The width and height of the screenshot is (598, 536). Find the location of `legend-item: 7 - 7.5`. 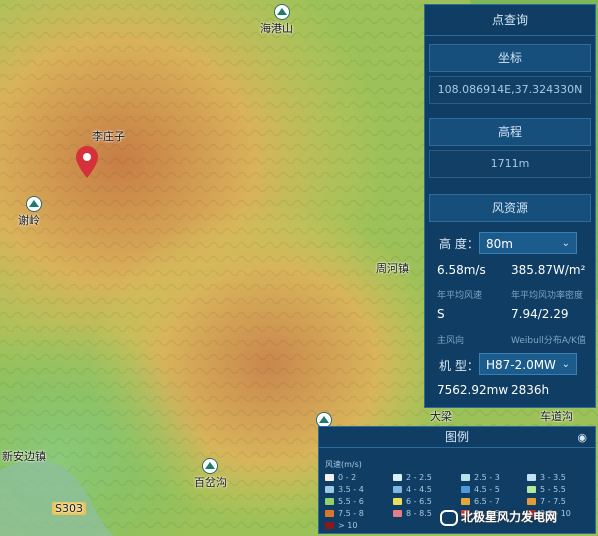

legend-item: 7 - 7.5 is located at coordinates (546, 501).